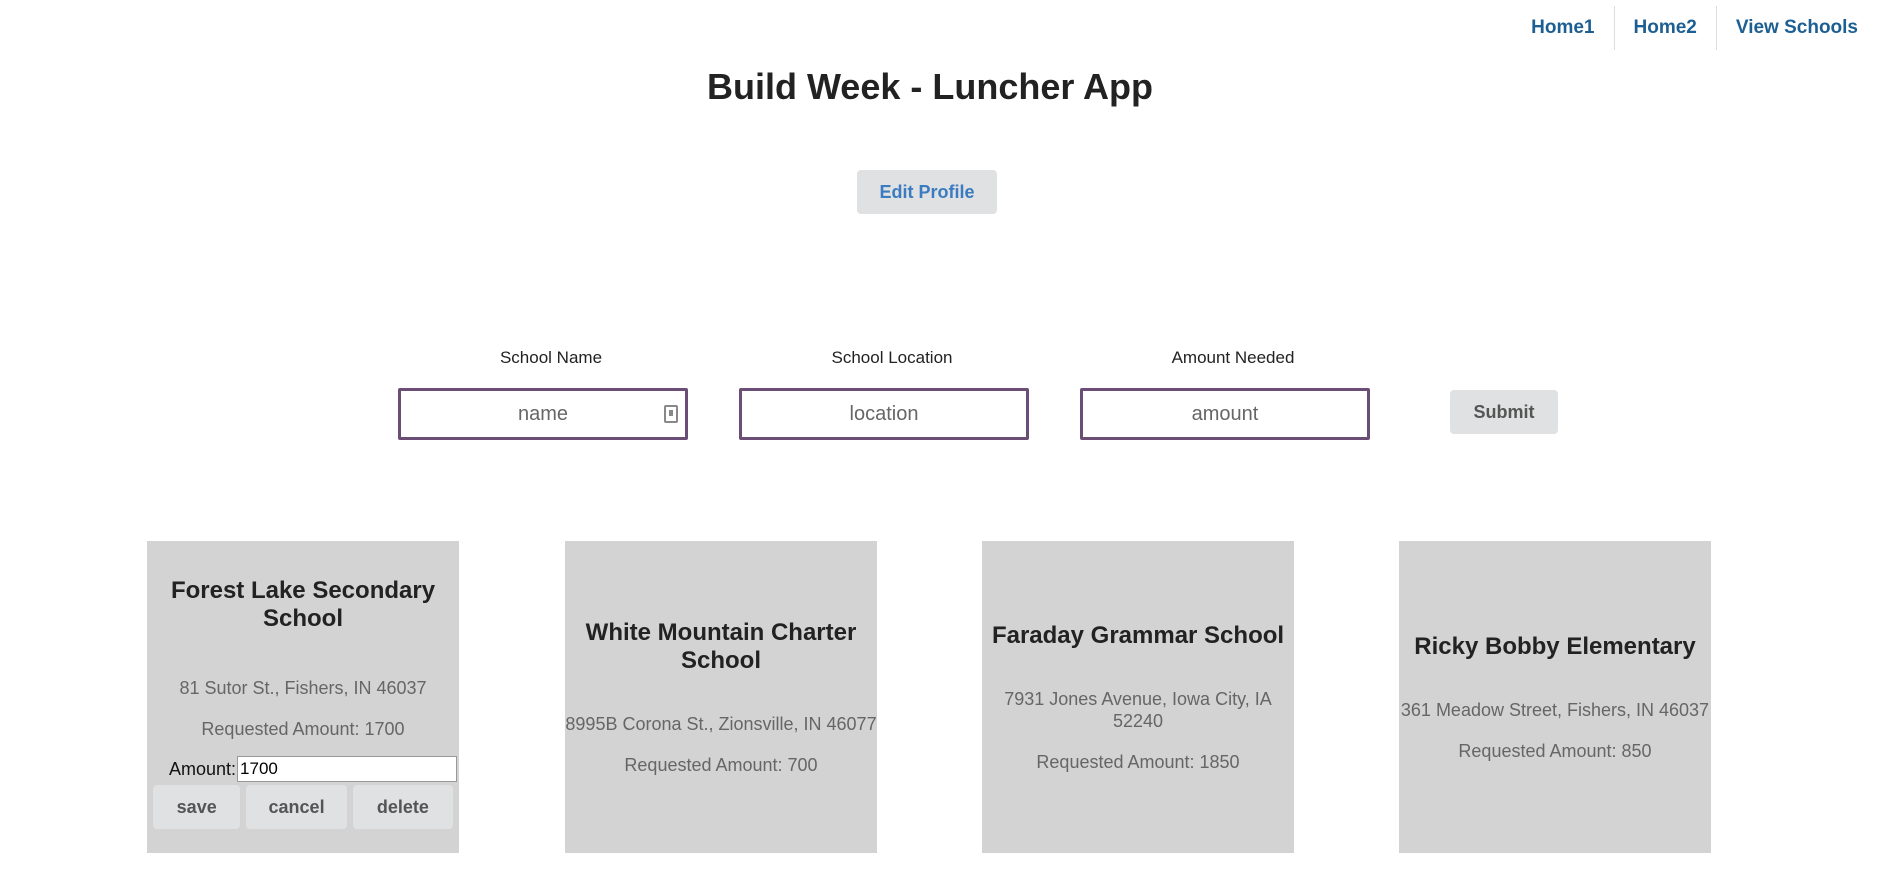  Describe the element at coordinates (721, 646) in the screenshot. I see `school-name: White Mountain Charter School` at that location.